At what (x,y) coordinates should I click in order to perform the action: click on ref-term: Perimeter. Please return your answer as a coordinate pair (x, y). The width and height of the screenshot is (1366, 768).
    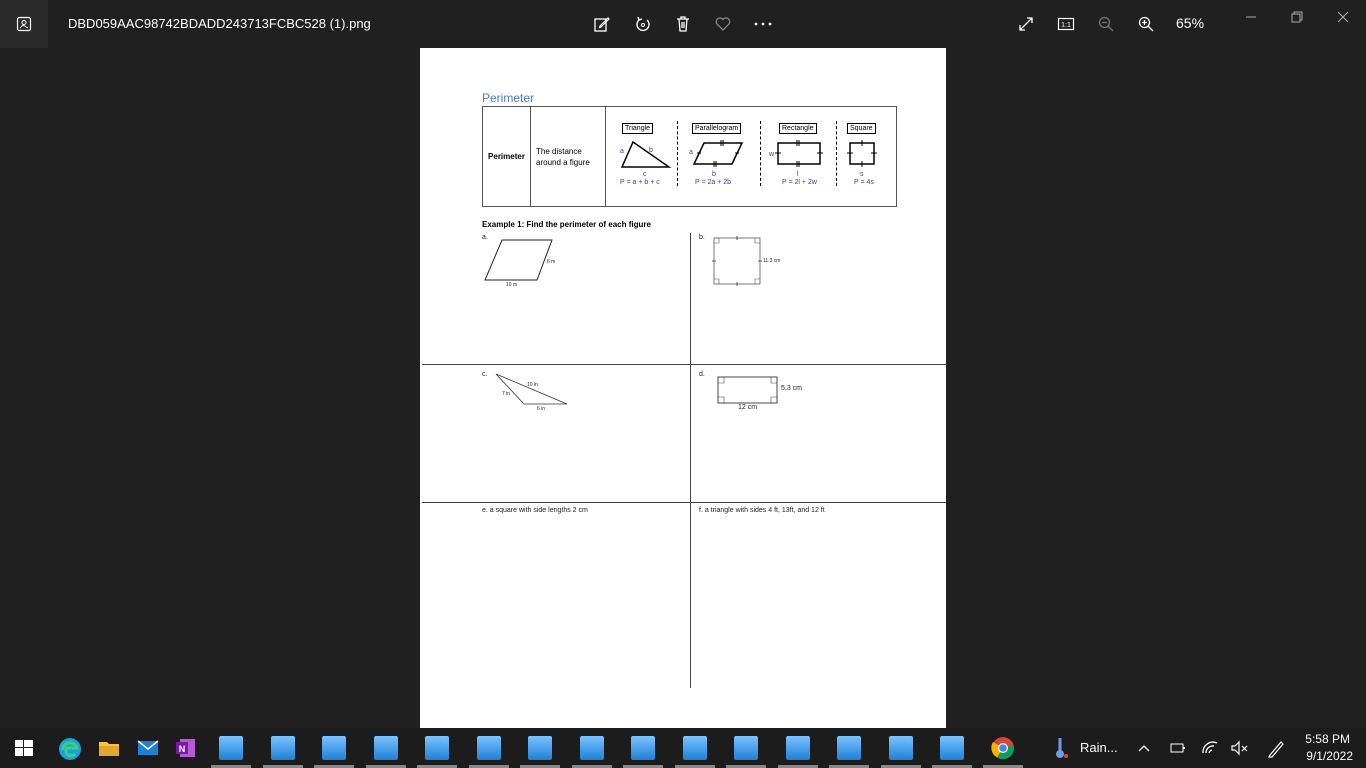
    Looking at the image, I should click on (507, 156).